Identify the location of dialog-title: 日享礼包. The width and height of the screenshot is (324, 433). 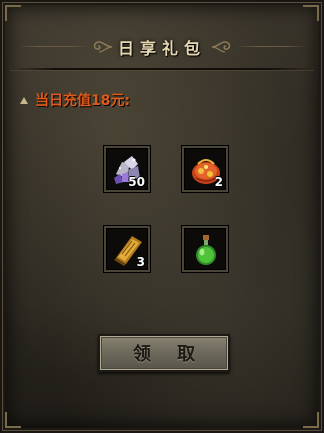
(161, 48).